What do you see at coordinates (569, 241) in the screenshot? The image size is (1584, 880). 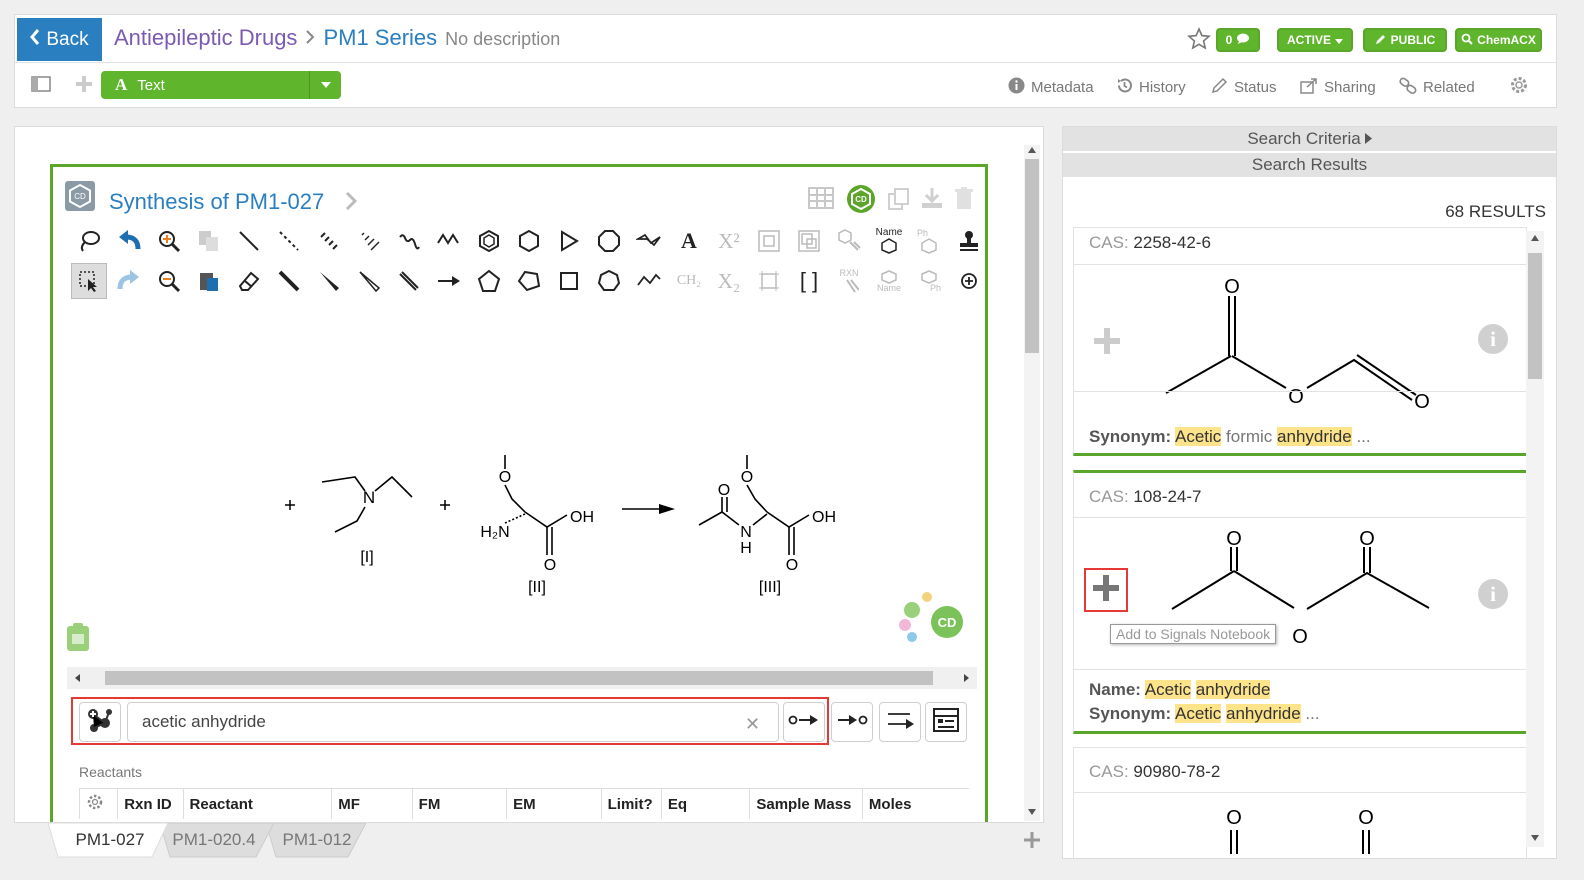 I see `cyclopropane-icon` at bounding box center [569, 241].